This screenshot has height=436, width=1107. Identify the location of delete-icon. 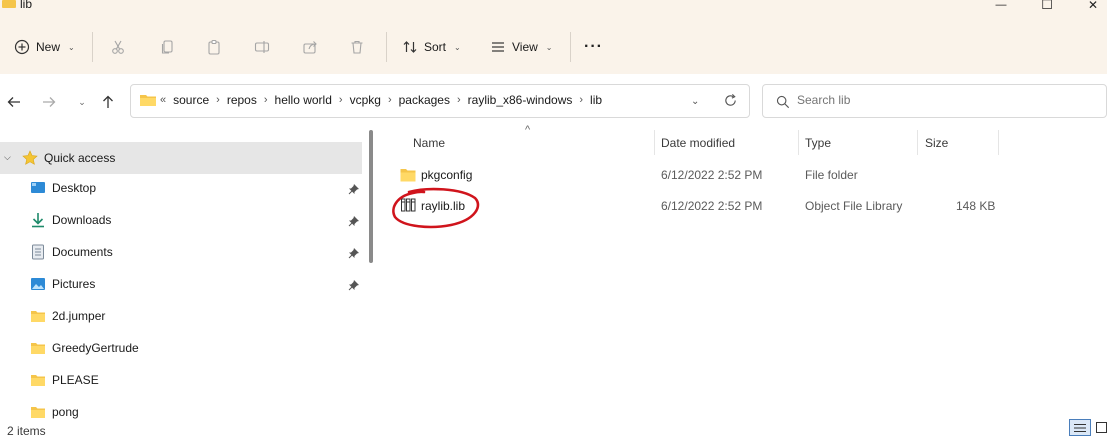
(357, 47).